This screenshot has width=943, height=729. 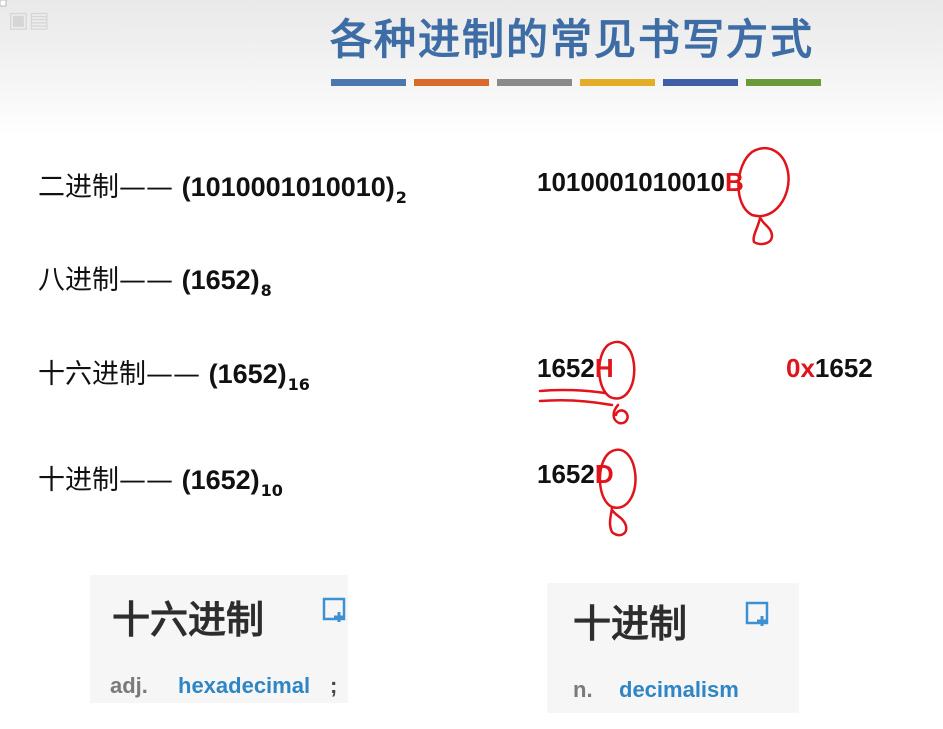 What do you see at coordinates (583, 689) in the screenshot?
I see `dictionary-part-of-speech: n.` at bounding box center [583, 689].